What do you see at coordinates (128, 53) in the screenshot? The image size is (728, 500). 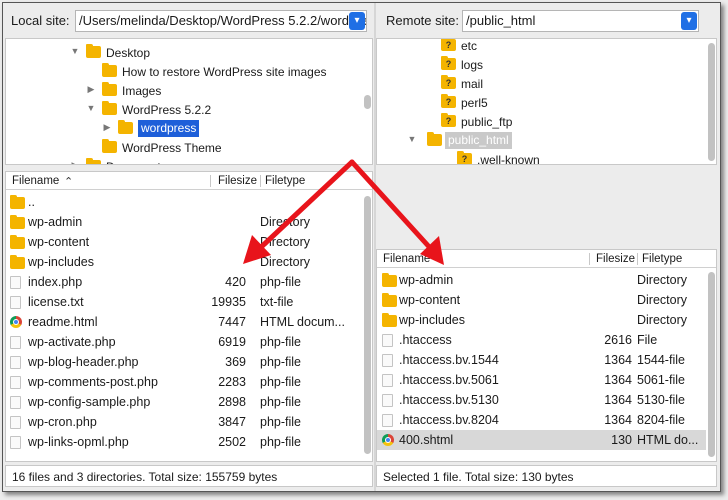 I see `tree-item-label: Desktop` at bounding box center [128, 53].